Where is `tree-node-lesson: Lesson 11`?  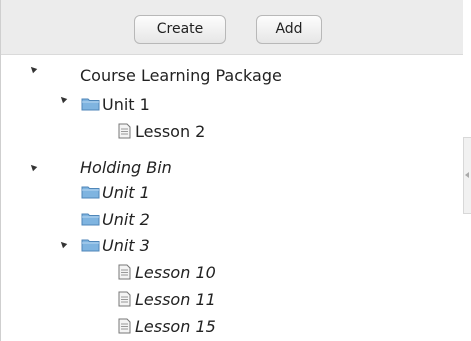
tree-node-lesson: Lesson 11 is located at coordinates (166, 299).